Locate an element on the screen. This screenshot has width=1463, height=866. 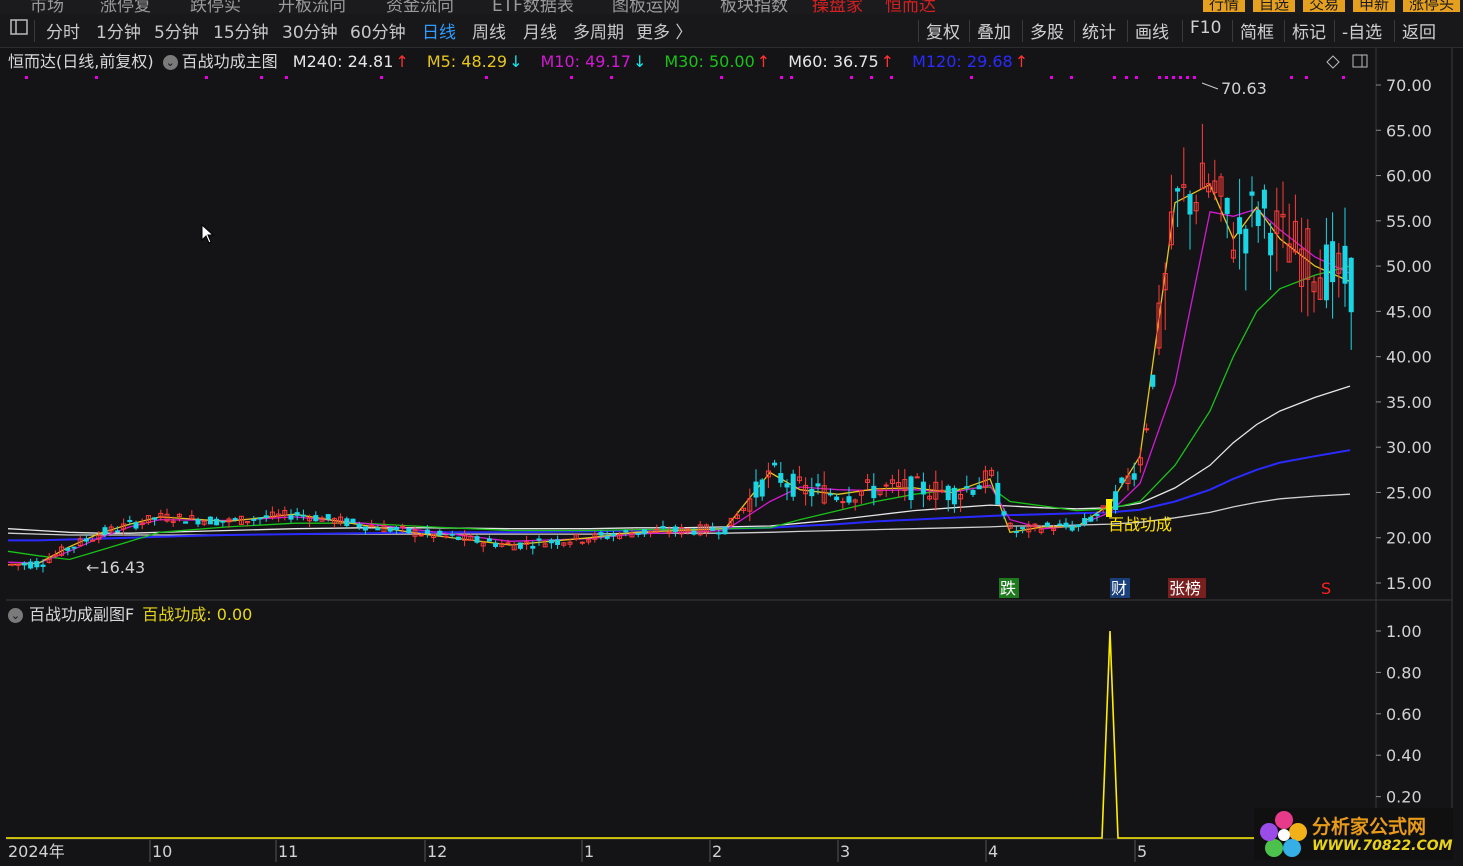
x-tick-label: 3 is located at coordinates (845, 851).